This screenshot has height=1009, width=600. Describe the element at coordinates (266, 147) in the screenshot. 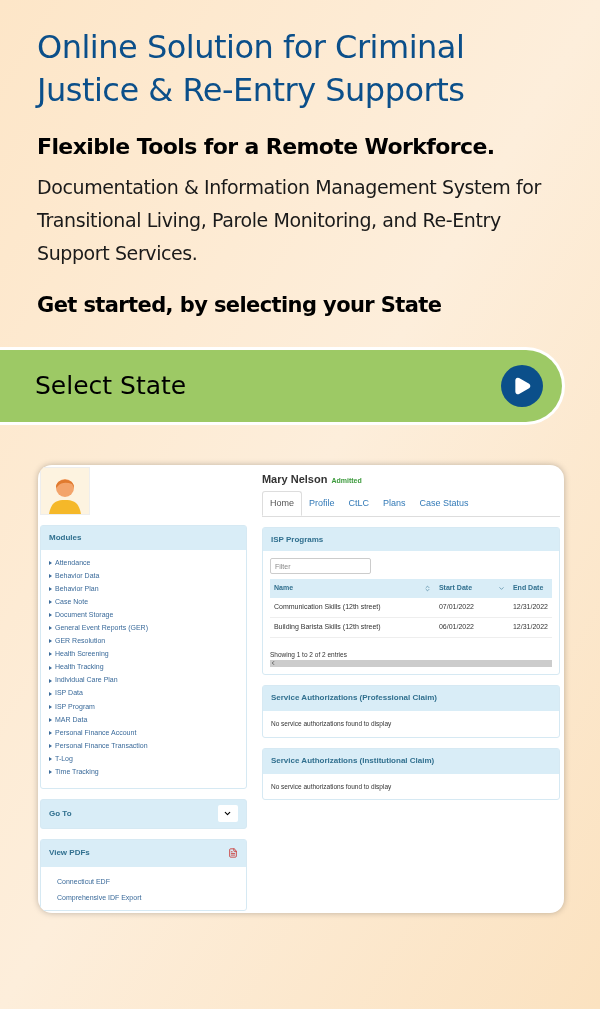

I see `tagline: Flexible Tools for a Remote Workforce.` at that location.